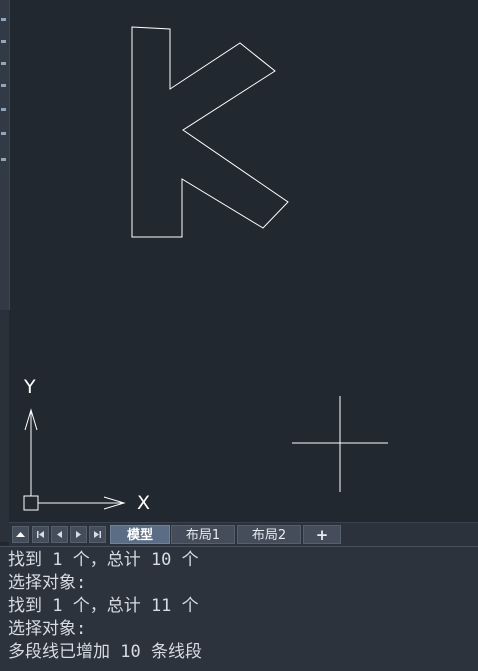  Describe the element at coordinates (269, 534) in the screenshot. I see `tab-layout2: 布局2` at that location.